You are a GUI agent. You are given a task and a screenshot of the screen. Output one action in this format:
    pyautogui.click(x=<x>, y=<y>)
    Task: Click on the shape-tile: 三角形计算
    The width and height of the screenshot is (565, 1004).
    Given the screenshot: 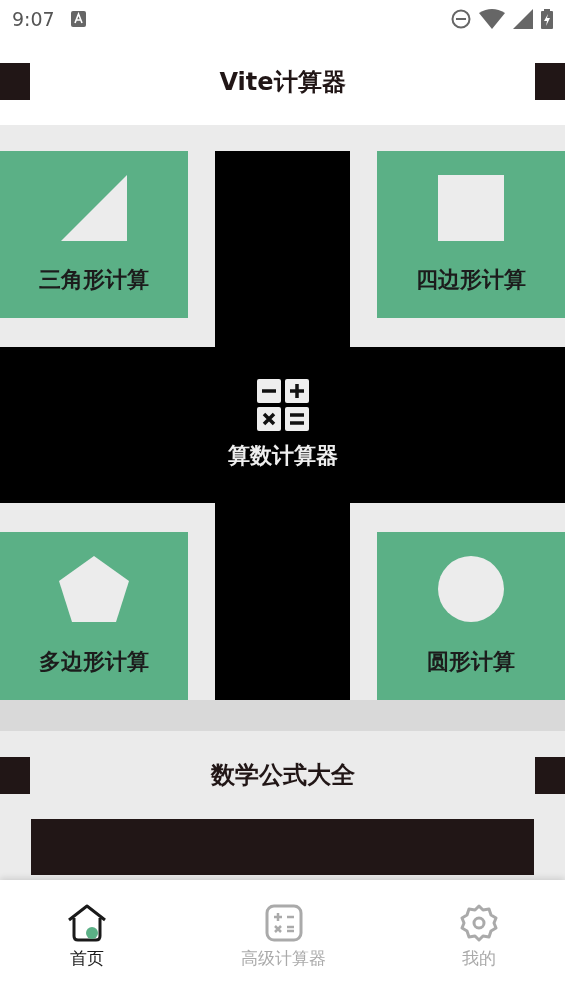 What is the action you would take?
    pyautogui.click(x=94, y=234)
    